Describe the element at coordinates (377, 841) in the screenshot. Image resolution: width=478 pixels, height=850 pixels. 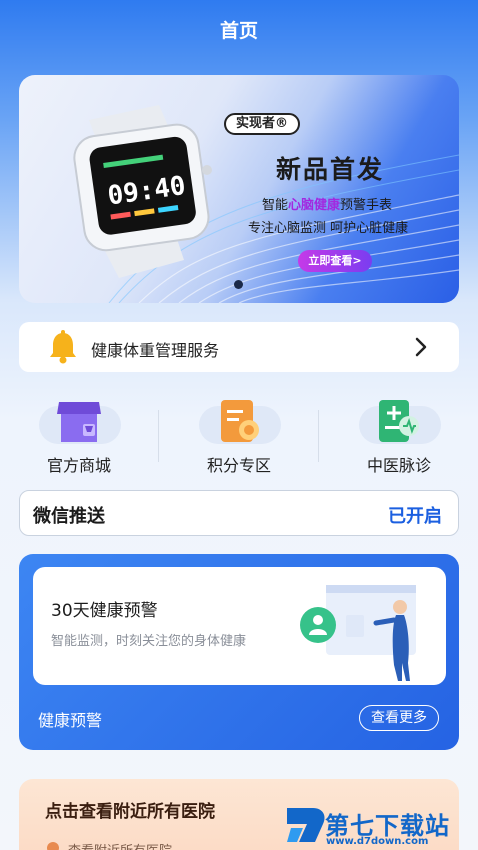
I see `watermark-url: www.d7down.com` at that location.